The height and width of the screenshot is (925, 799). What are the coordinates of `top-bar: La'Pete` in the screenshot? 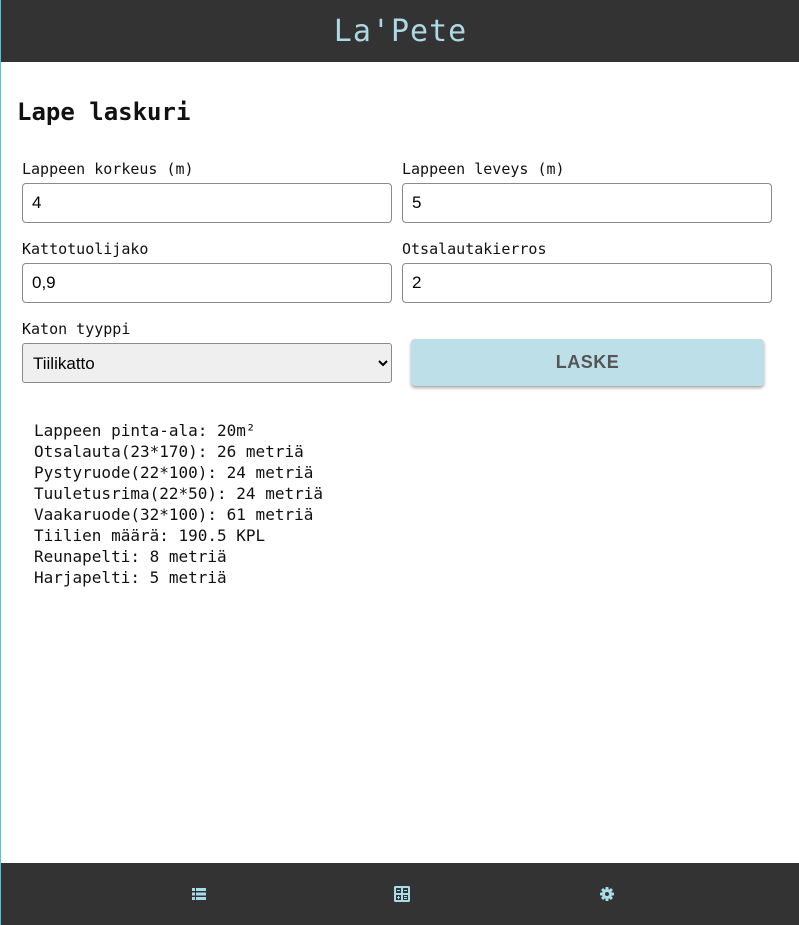 It's located at (400, 31).